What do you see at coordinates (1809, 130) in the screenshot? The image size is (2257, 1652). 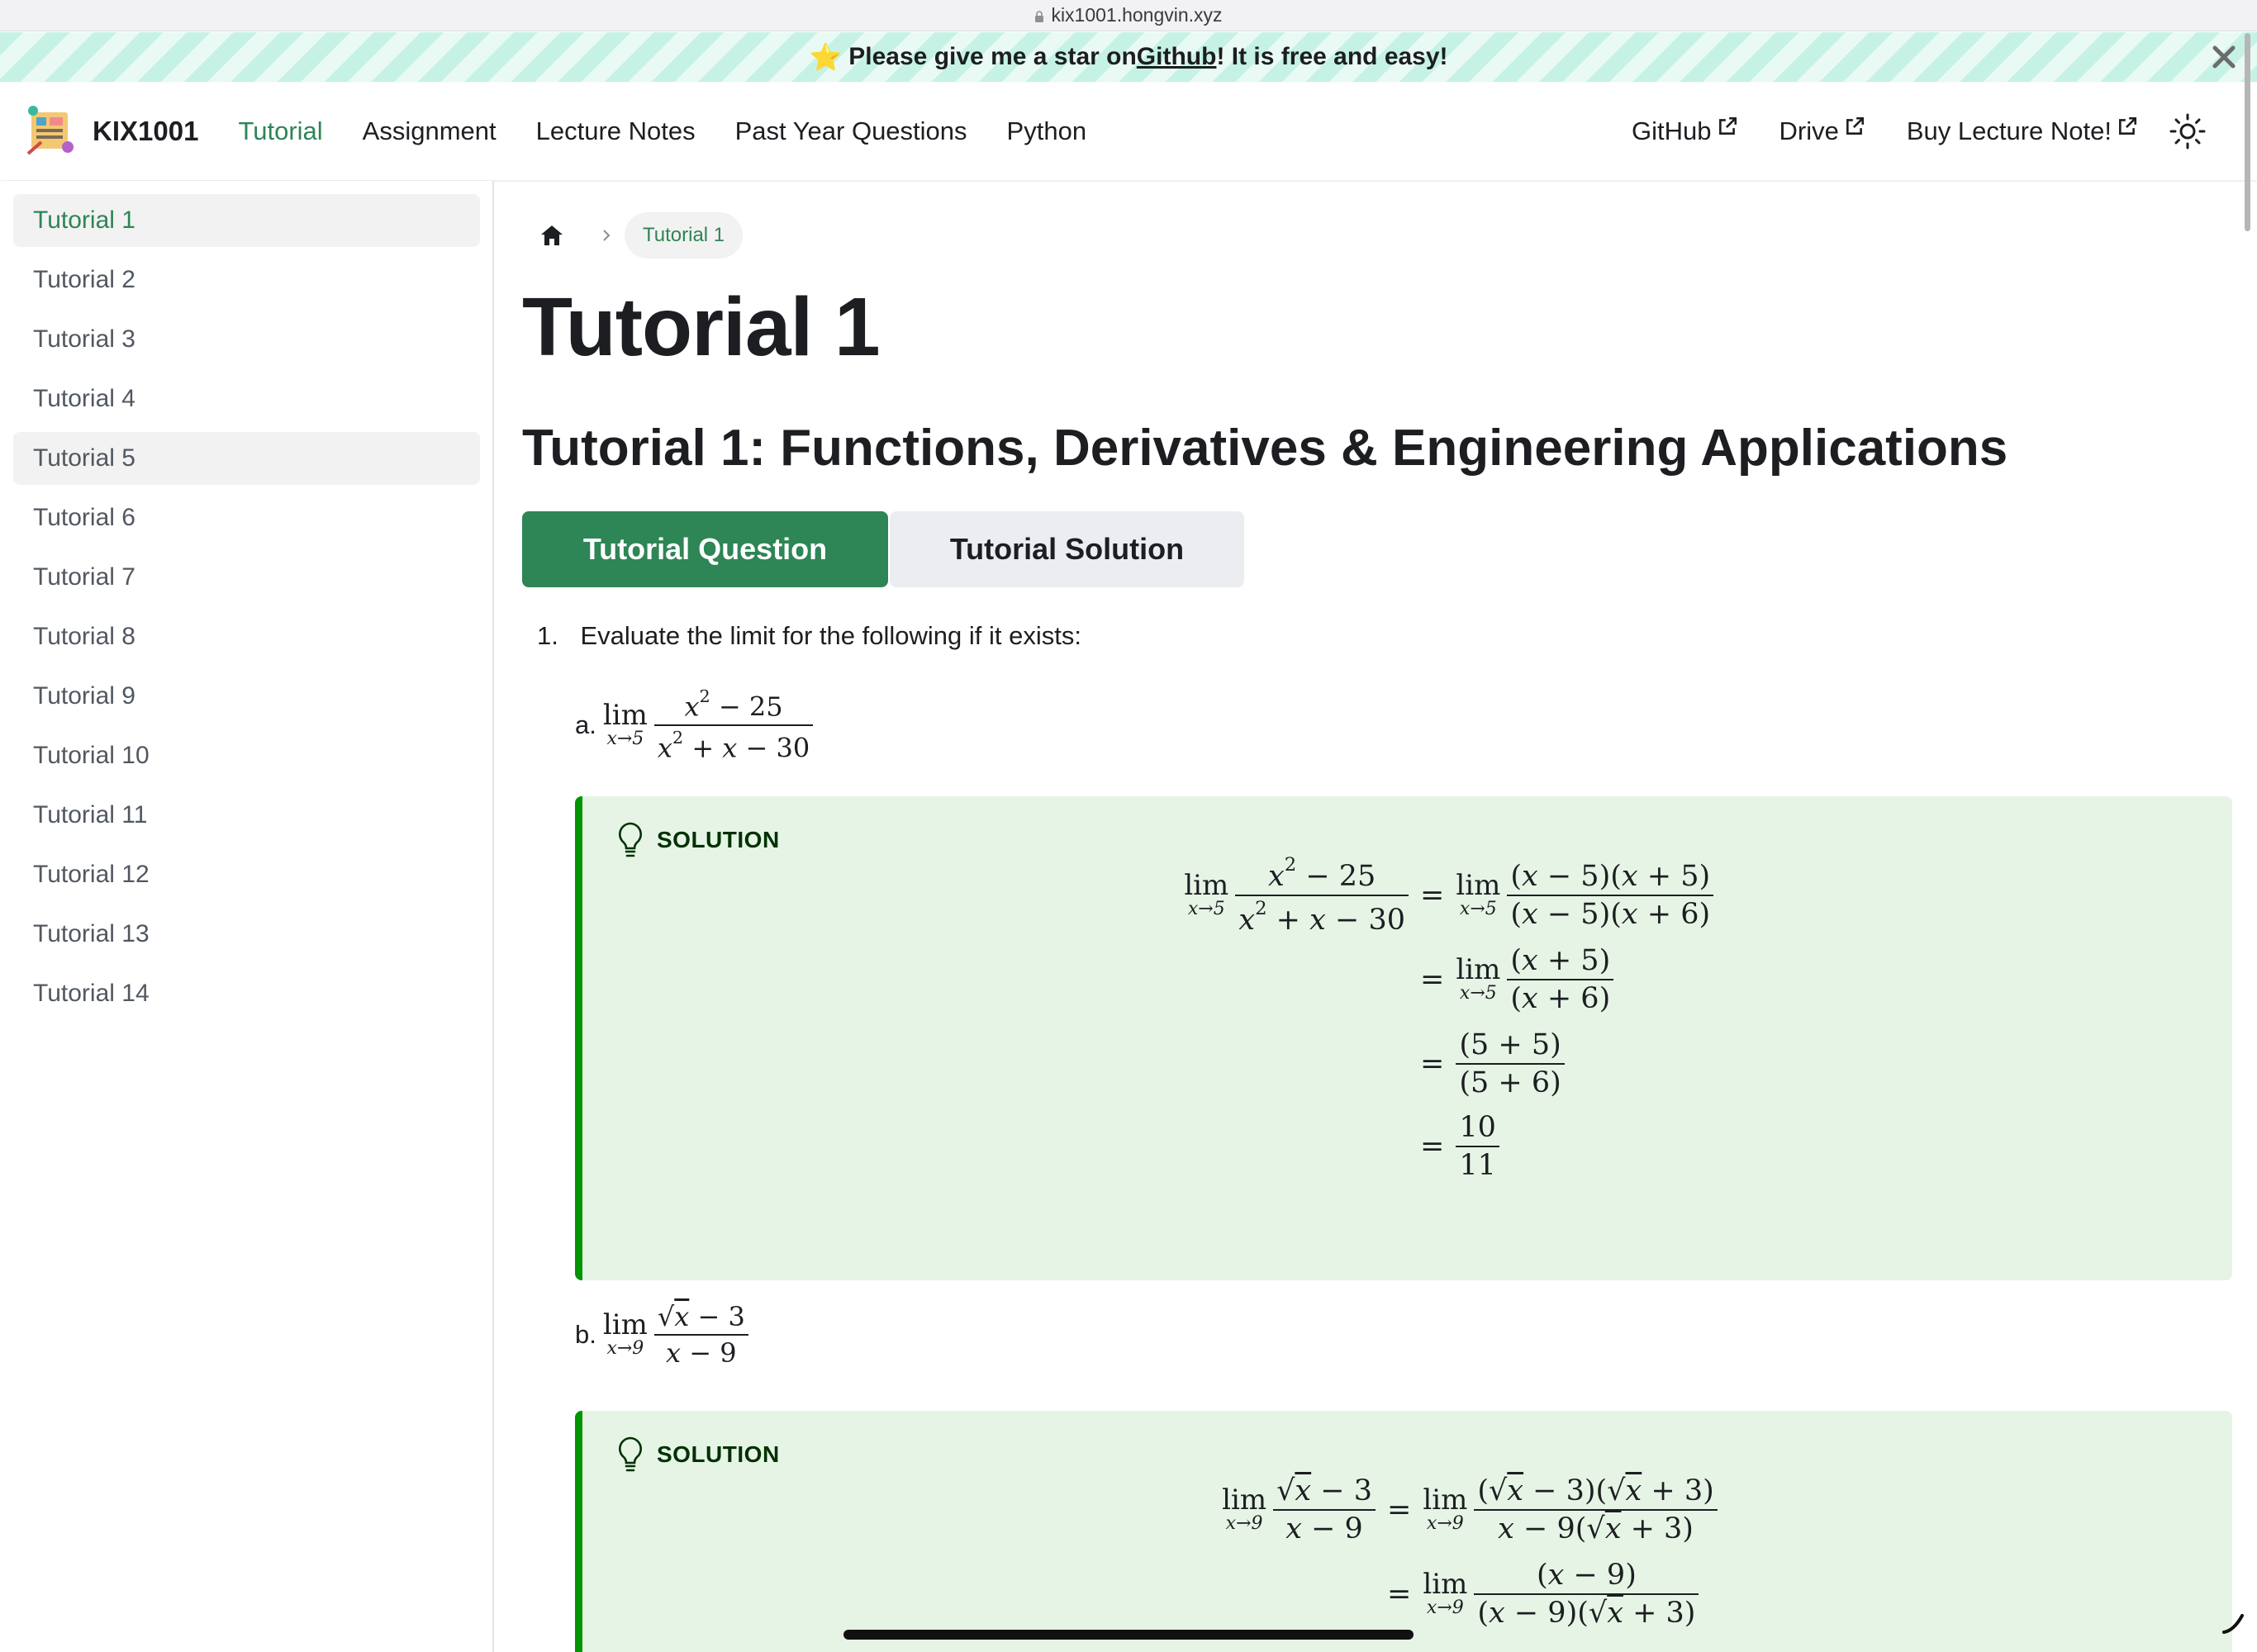 I see `nav-drive-label: Drive` at bounding box center [1809, 130].